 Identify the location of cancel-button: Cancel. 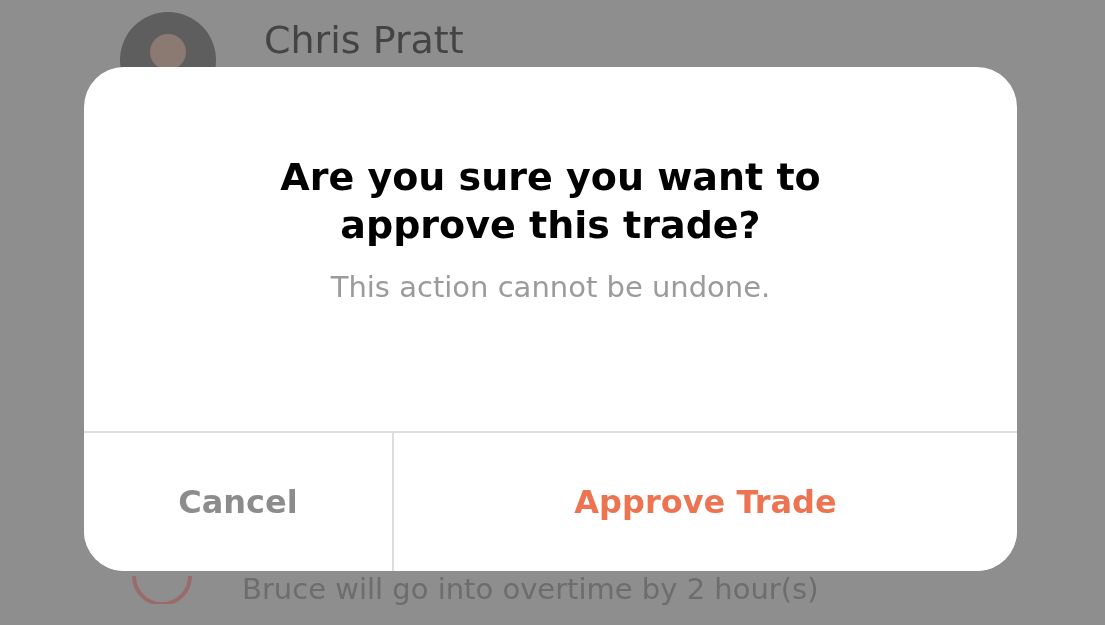
(239, 502).